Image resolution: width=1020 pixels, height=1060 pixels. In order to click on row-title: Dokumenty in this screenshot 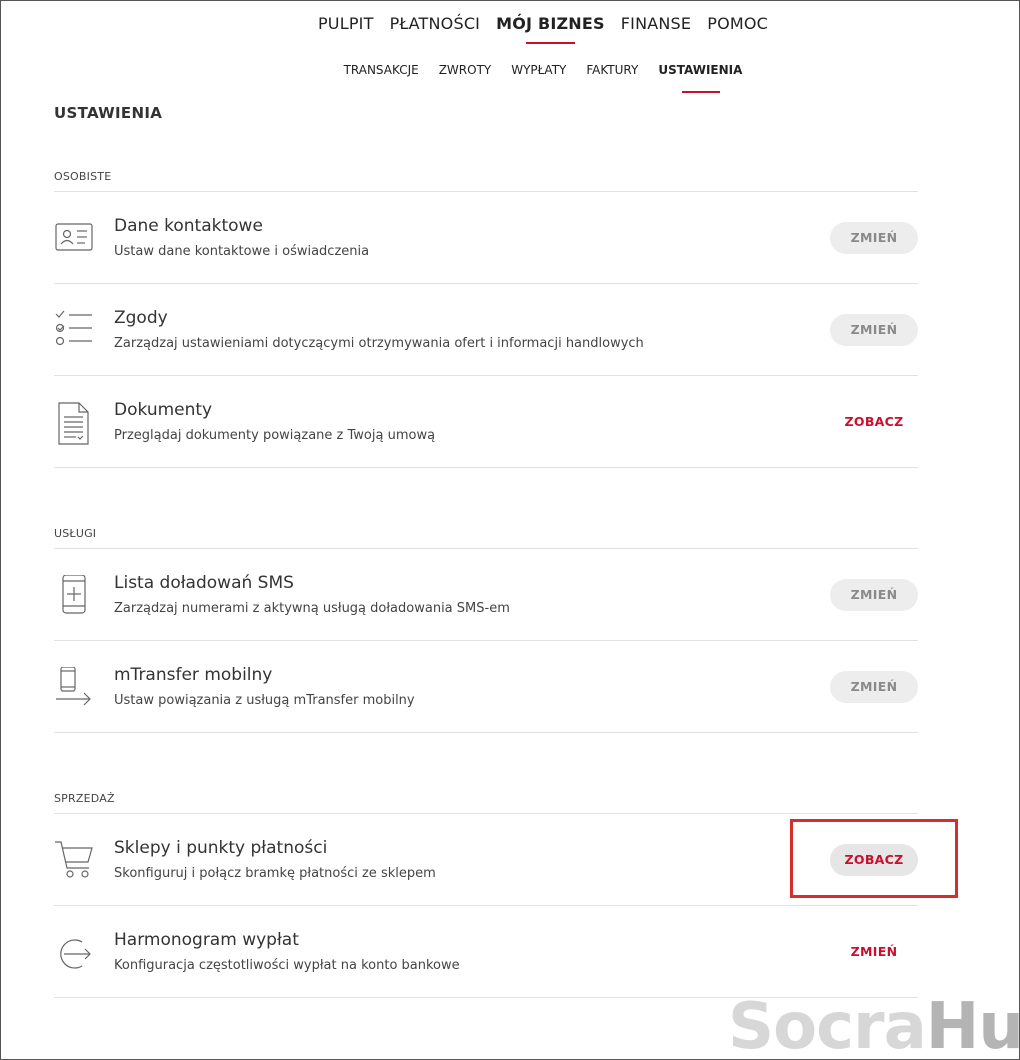, I will do `click(163, 410)`.